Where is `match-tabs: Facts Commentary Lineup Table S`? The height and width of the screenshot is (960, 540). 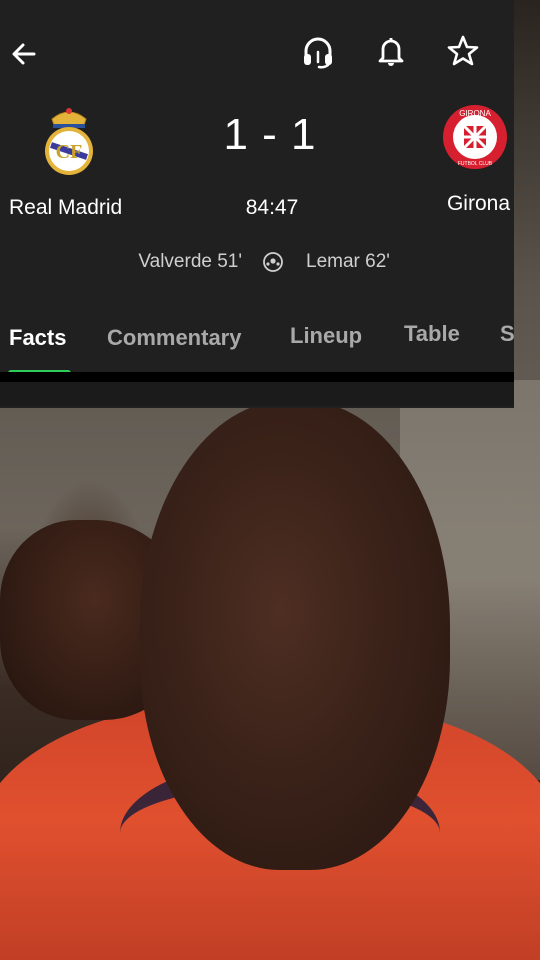 match-tabs: Facts Commentary Lineup Table S is located at coordinates (257, 340).